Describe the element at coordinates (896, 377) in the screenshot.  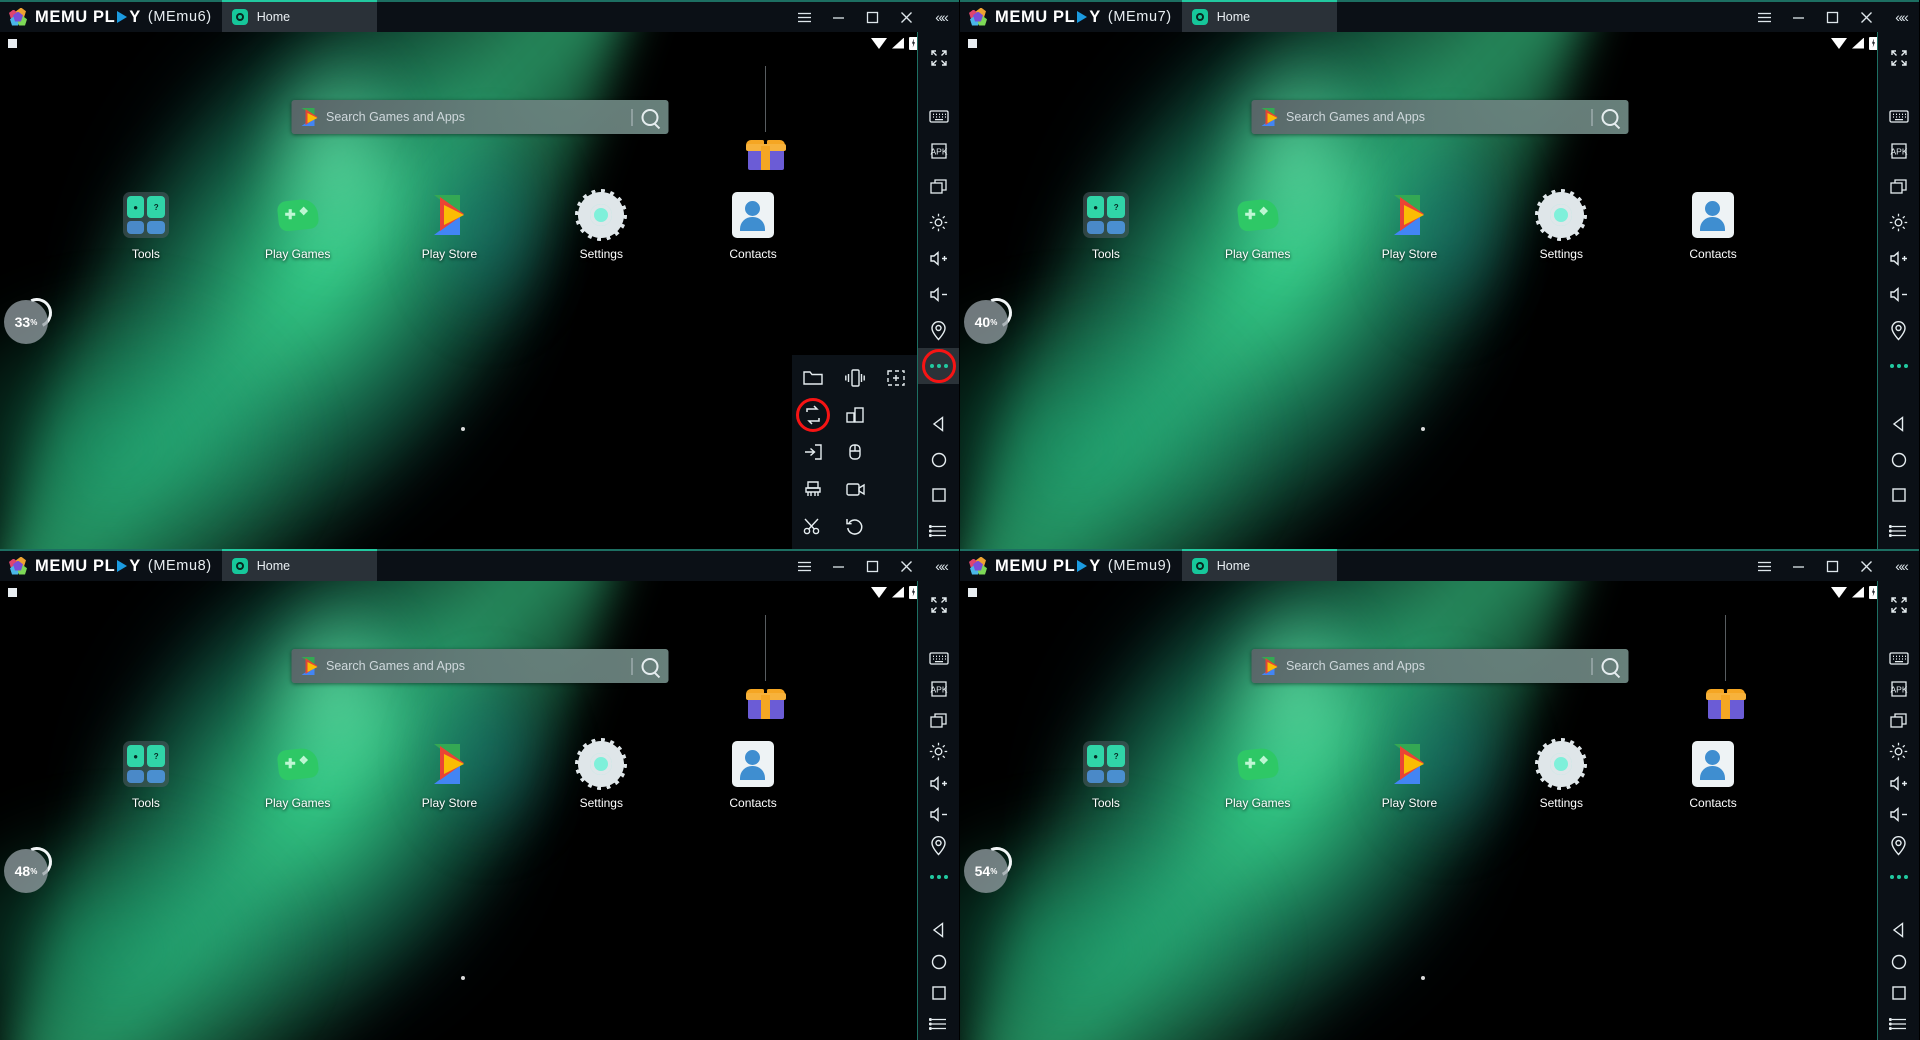
I see `screenshot-icon` at that location.